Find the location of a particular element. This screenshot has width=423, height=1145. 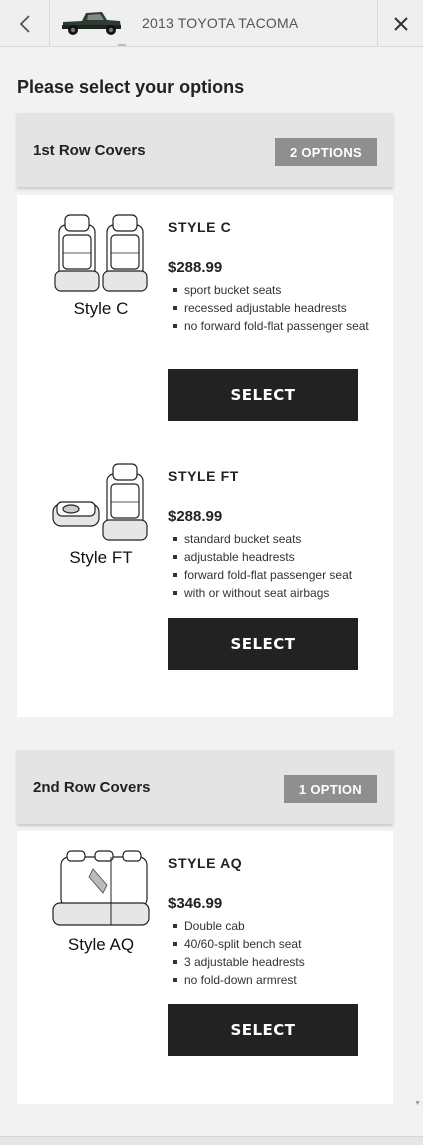

image-caption: Style C is located at coordinates (101, 308).